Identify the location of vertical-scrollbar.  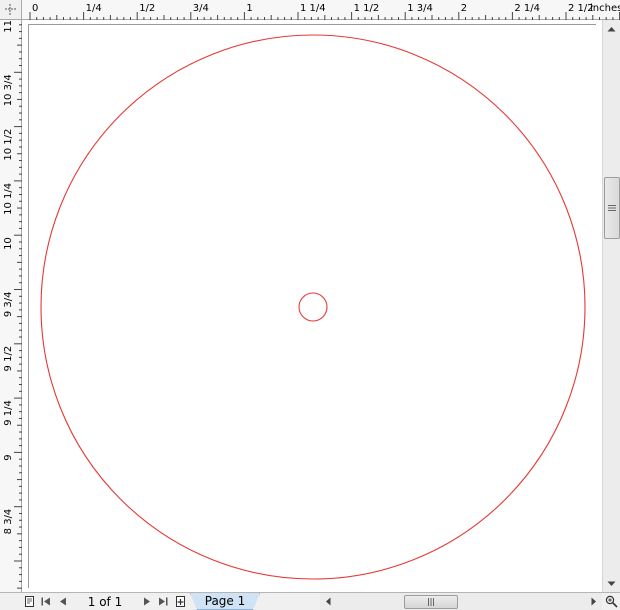
(611, 306).